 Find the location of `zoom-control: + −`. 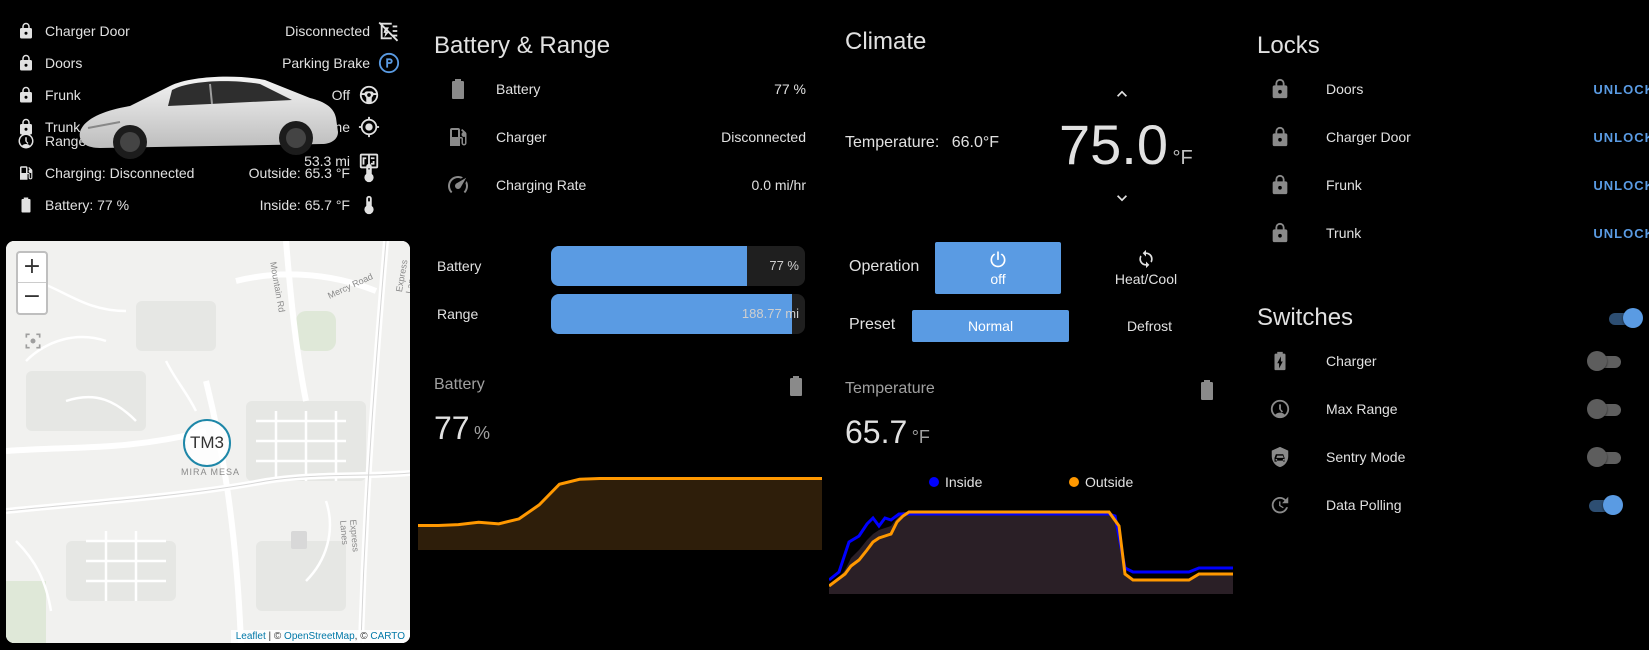

zoom-control: + − is located at coordinates (32, 283).